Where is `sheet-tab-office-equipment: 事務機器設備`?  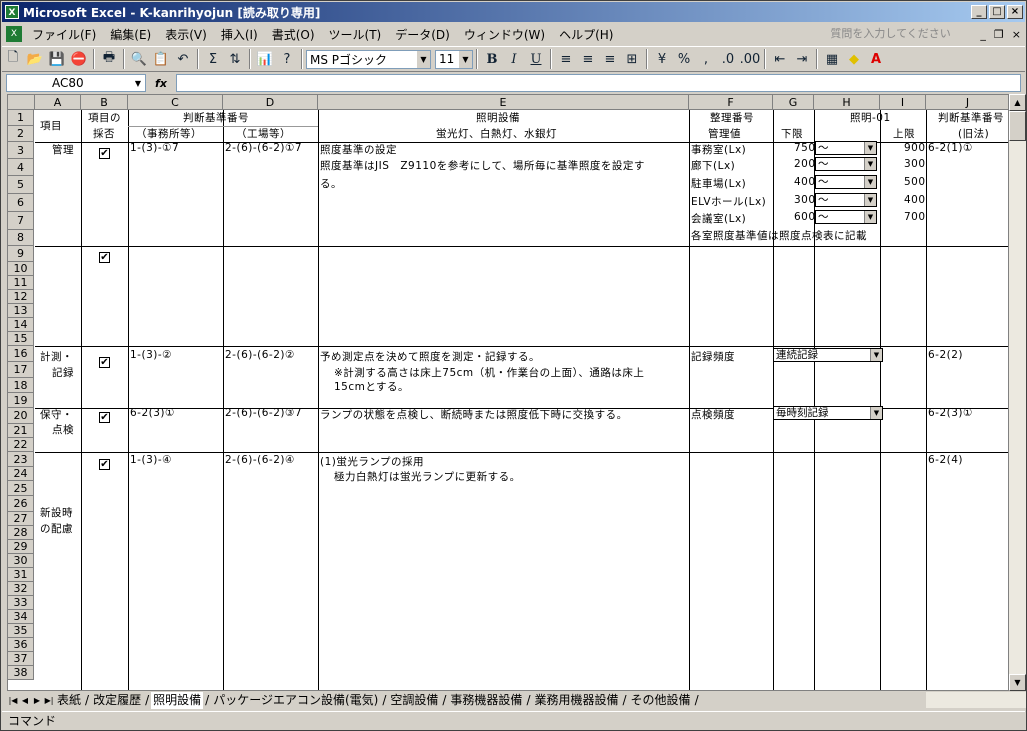 sheet-tab-office-equipment: 事務機器設備 is located at coordinates (486, 700).